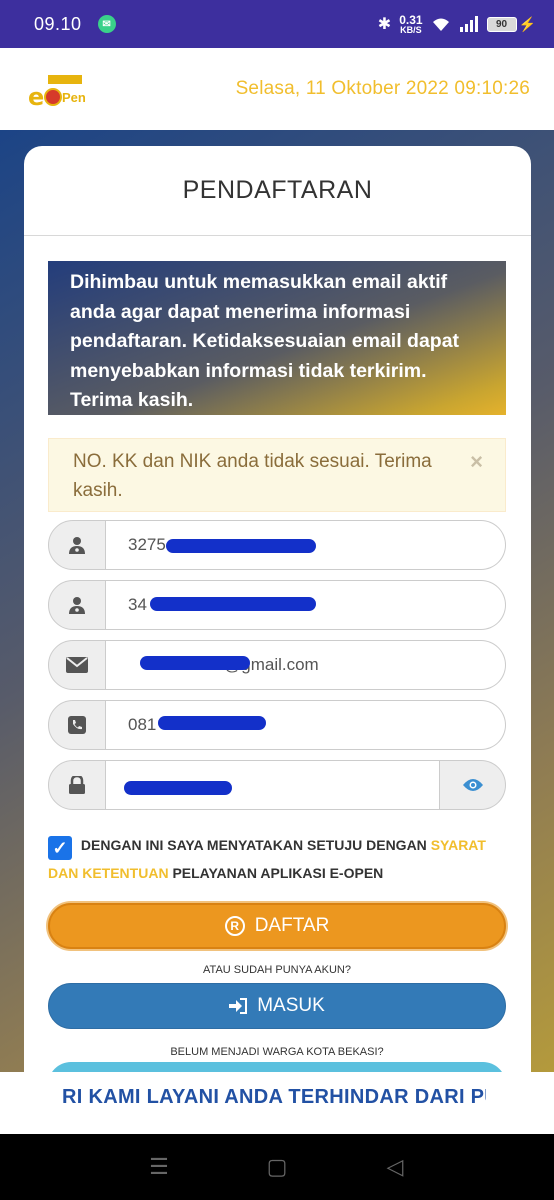 This screenshot has height=1200, width=554. I want to click on password-field, so click(273, 785).